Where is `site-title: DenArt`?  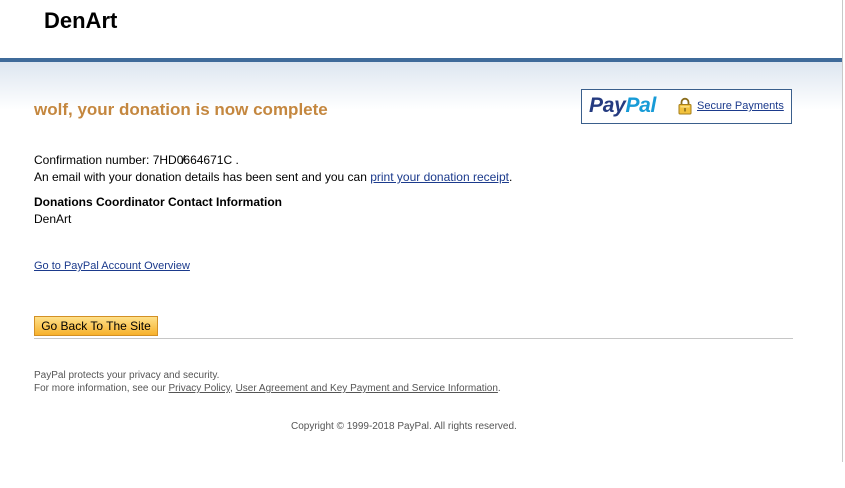 site-title: DenArt is located at coordinates (81, 20).